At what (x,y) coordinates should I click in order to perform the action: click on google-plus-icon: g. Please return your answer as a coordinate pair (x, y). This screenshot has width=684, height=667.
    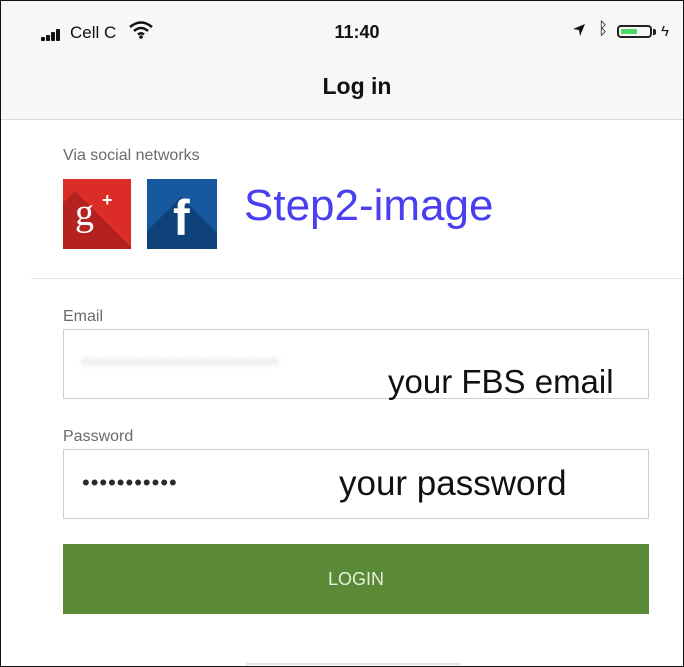
    Looking at the image, I should click on (84, 213).